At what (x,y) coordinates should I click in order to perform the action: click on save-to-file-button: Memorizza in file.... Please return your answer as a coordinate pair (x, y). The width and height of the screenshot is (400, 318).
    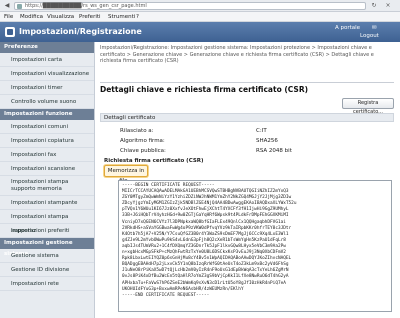
    Looking at the image, I should click on (126, 174).